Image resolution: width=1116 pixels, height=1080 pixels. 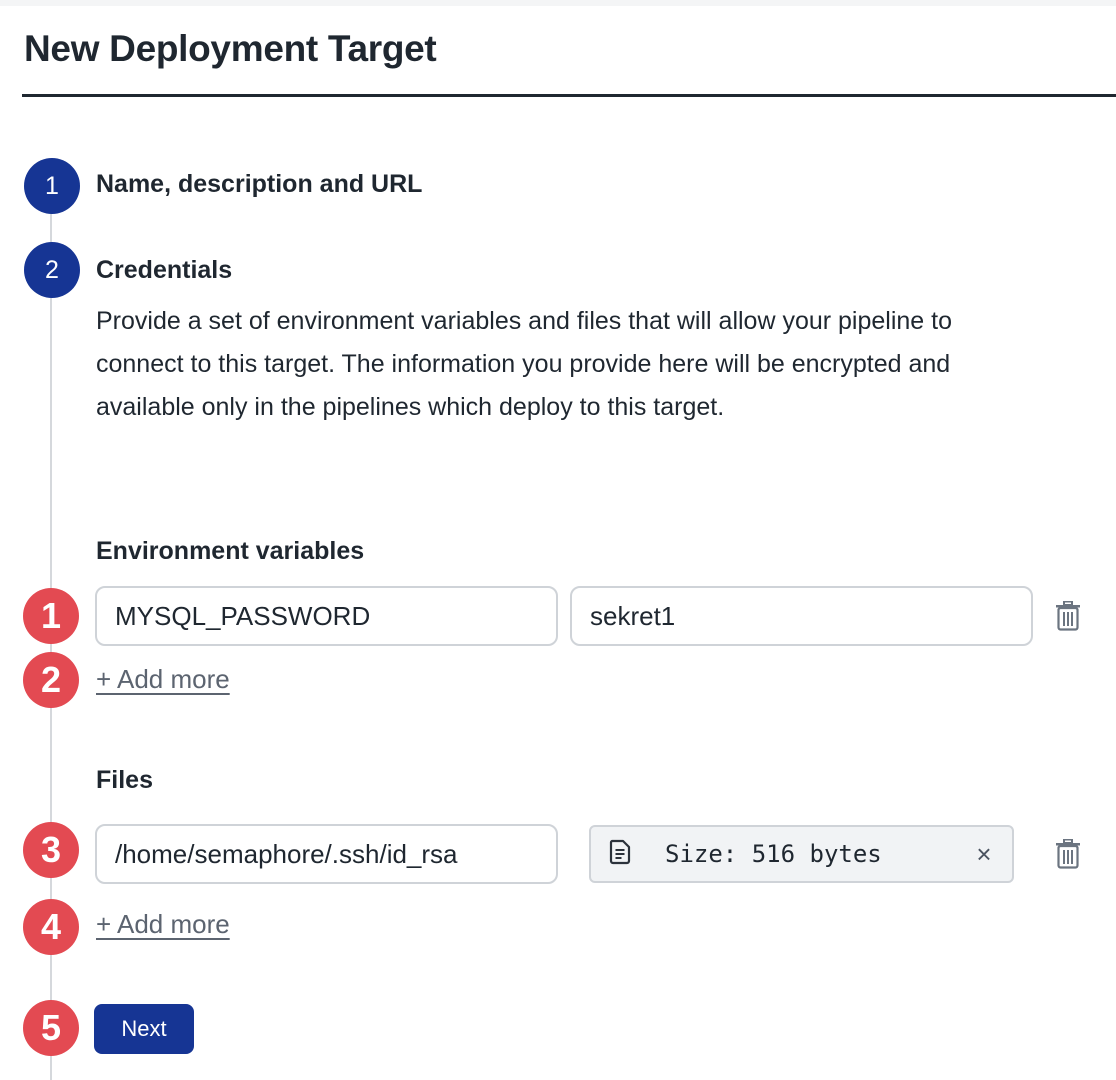 What do you see at coordinates (326, 854) in the screenshot?
I see `file-path-input` at bounding box center [326, 854].